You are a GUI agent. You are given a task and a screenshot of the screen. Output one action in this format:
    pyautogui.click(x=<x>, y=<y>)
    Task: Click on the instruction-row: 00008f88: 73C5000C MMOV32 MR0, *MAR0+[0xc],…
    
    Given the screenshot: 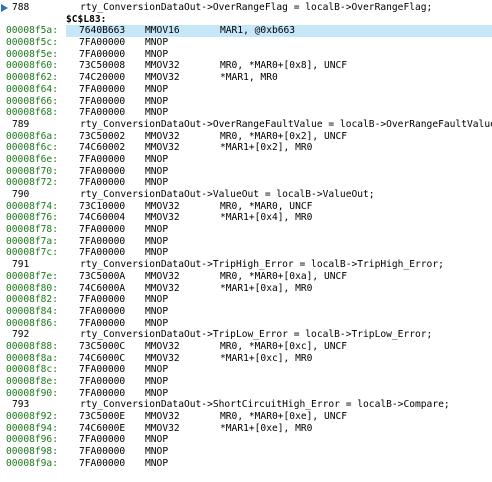 What is the action you would take?
    pyautogui.click(x=246, y=347)
    